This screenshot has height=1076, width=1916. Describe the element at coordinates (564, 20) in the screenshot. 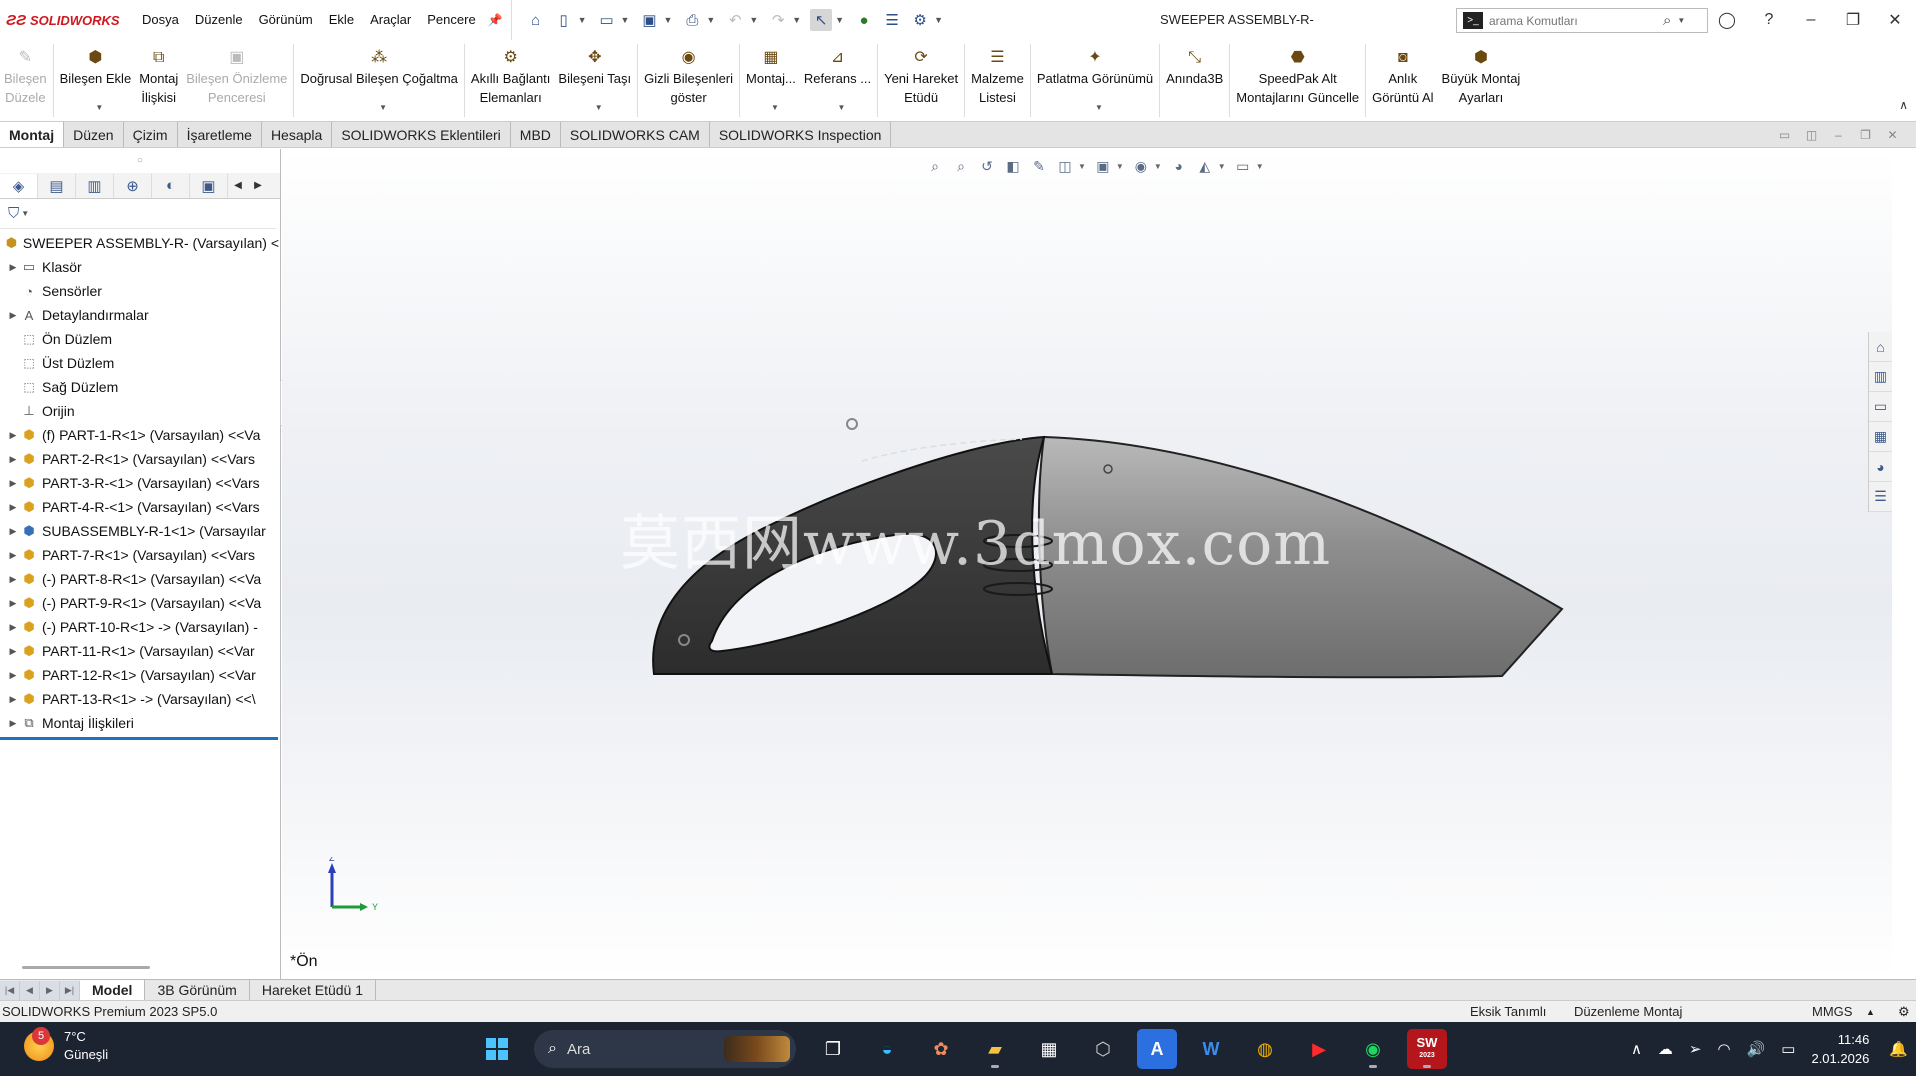

I see `new-document-icon: ▯` at that location.